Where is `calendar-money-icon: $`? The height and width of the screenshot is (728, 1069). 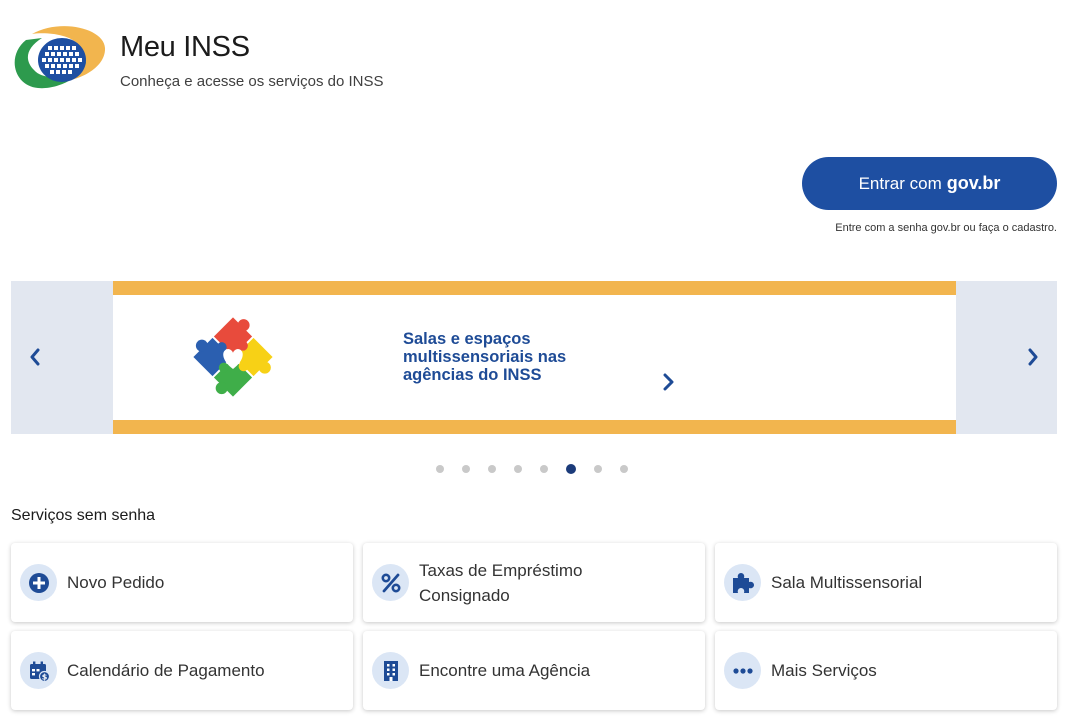
calendar-money-icon: $ is located at coordinates (39, 671).